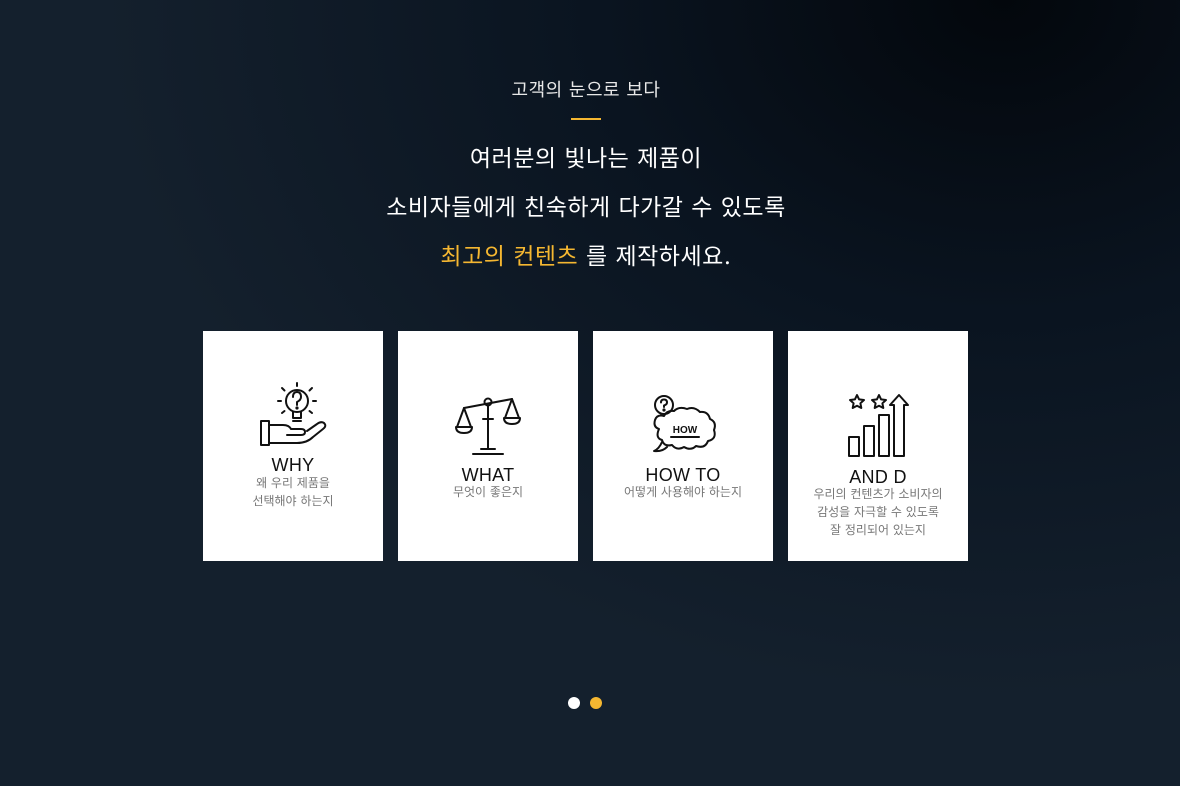  I want to click on card-description: 무엇이 좋은지, so click(488, 492).